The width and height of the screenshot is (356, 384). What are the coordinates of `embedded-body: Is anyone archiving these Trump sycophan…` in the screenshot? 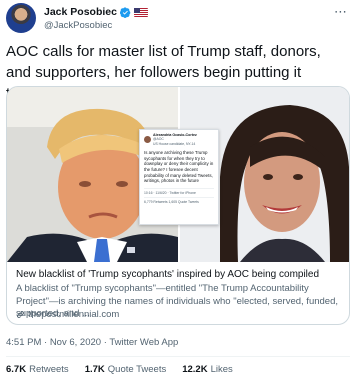 It's located at (179, 167).